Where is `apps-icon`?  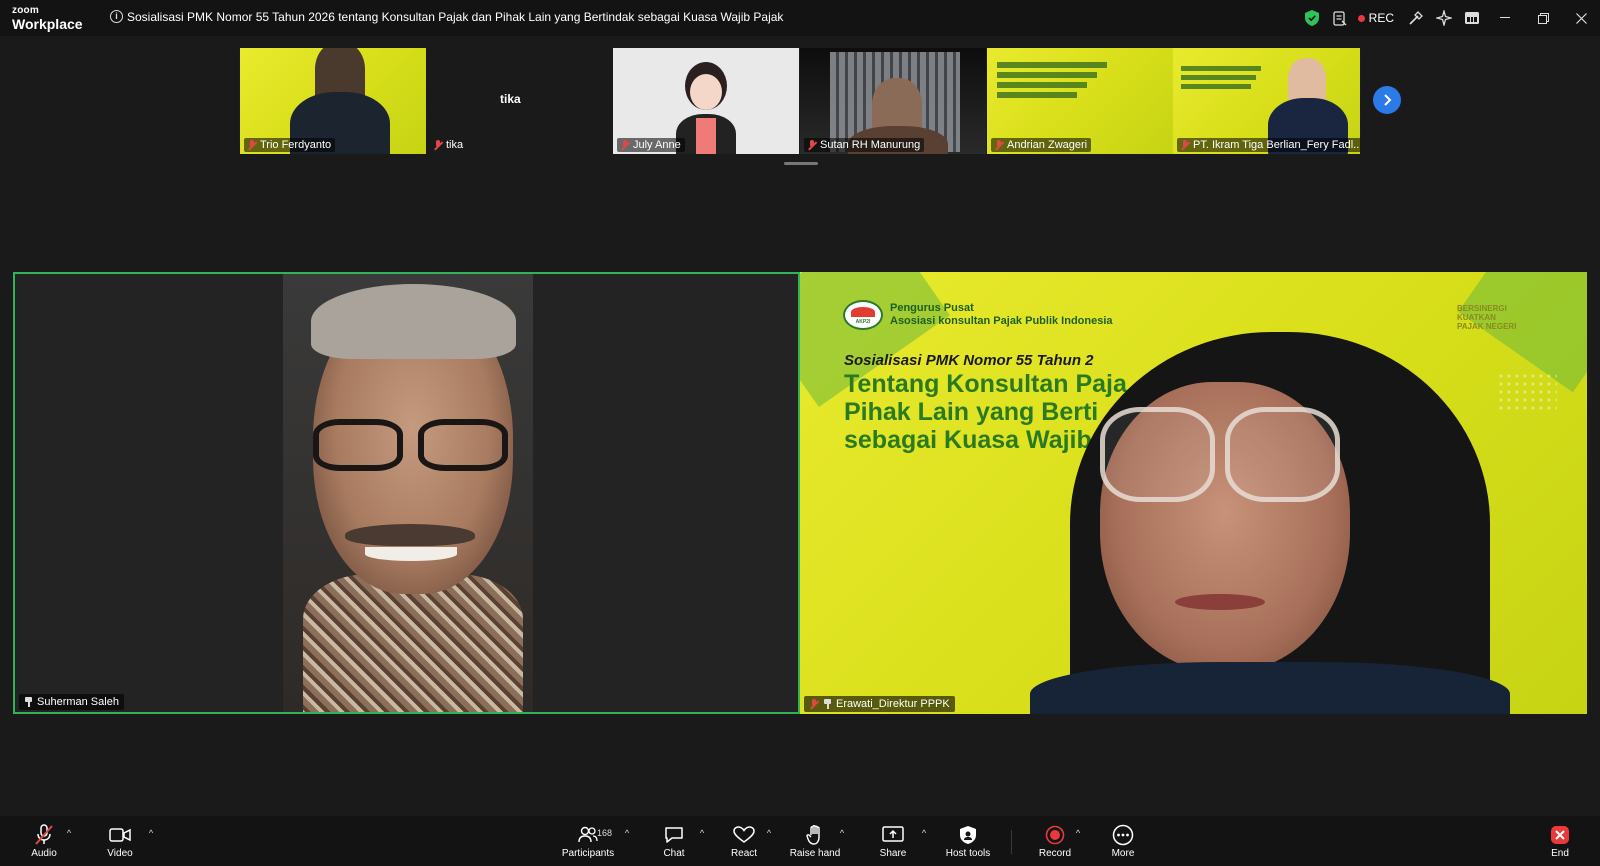 apps-icon is located at coordinates (1472, 18).